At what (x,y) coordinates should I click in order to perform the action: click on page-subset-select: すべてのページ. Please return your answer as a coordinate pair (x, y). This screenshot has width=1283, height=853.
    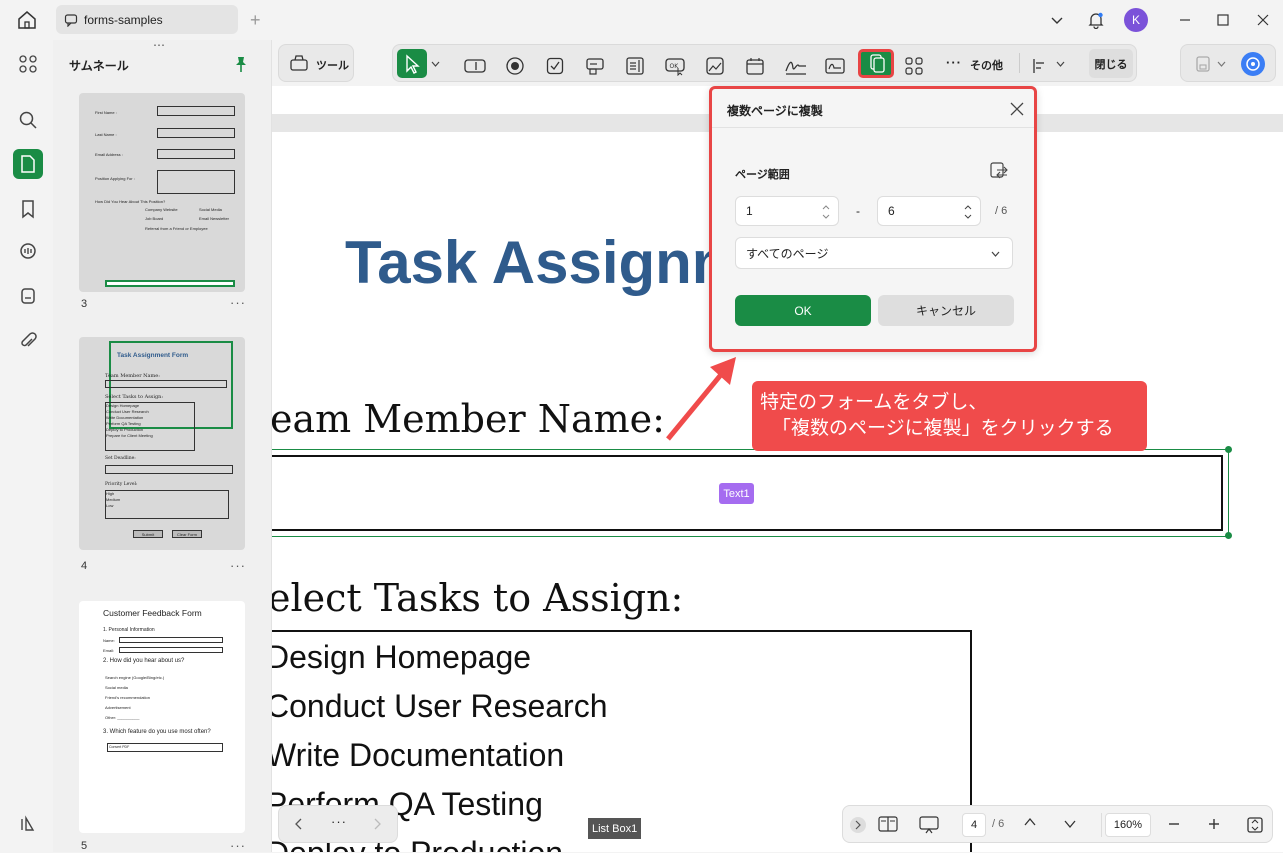
    Looking at the image, I should click on (874, 253).